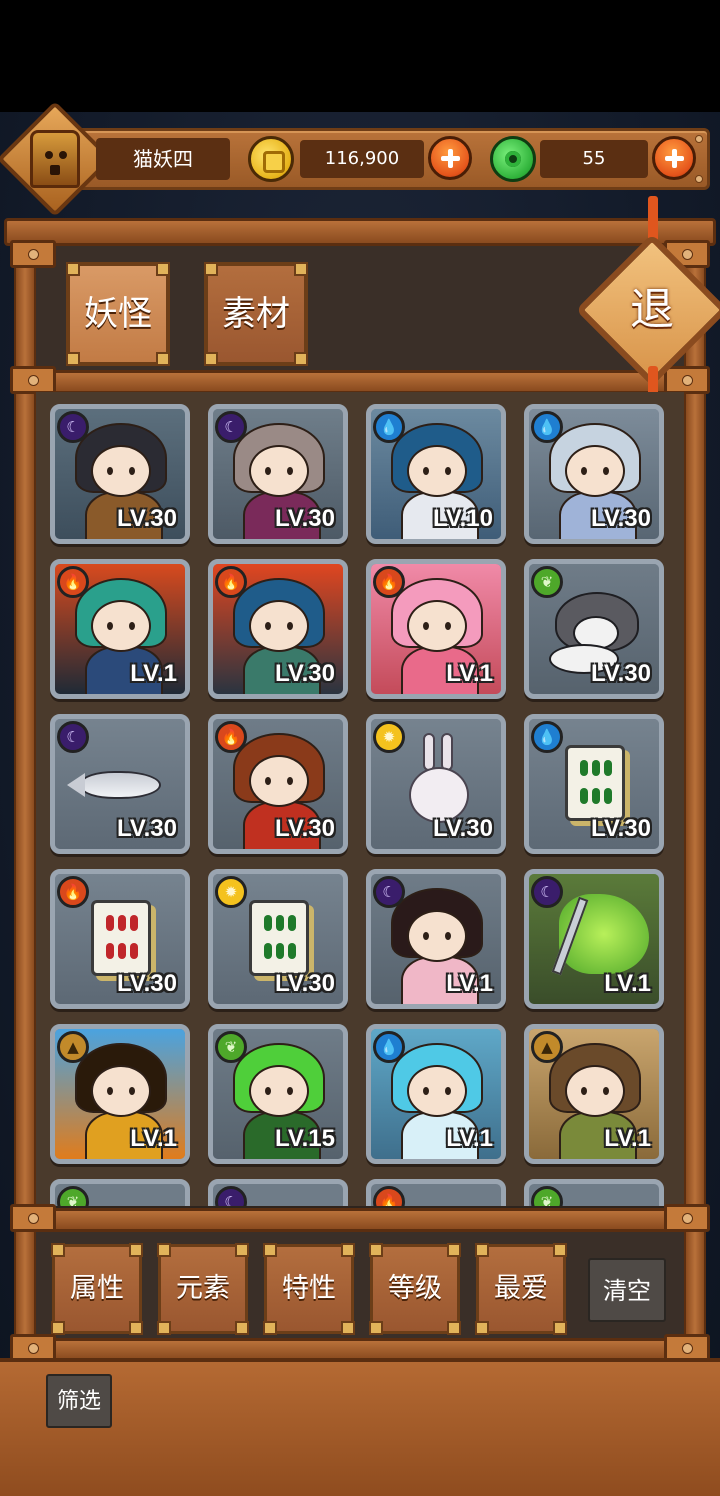 This screenshot has height=1496, width=720. What do you see at coordinates (360, 1220) in the screenshot?
I see `shelf-beam-bottom` at bounding box center [360, 1220].